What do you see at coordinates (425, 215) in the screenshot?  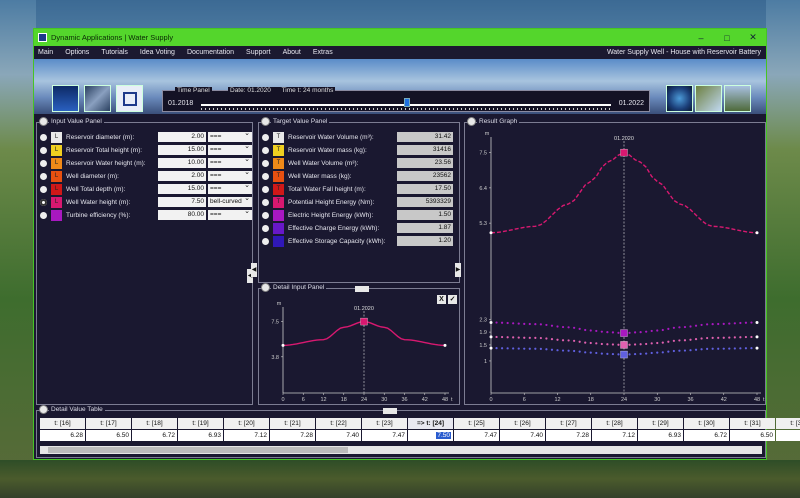 I see `target-value: 1.50` at bounding box center [425, 215].